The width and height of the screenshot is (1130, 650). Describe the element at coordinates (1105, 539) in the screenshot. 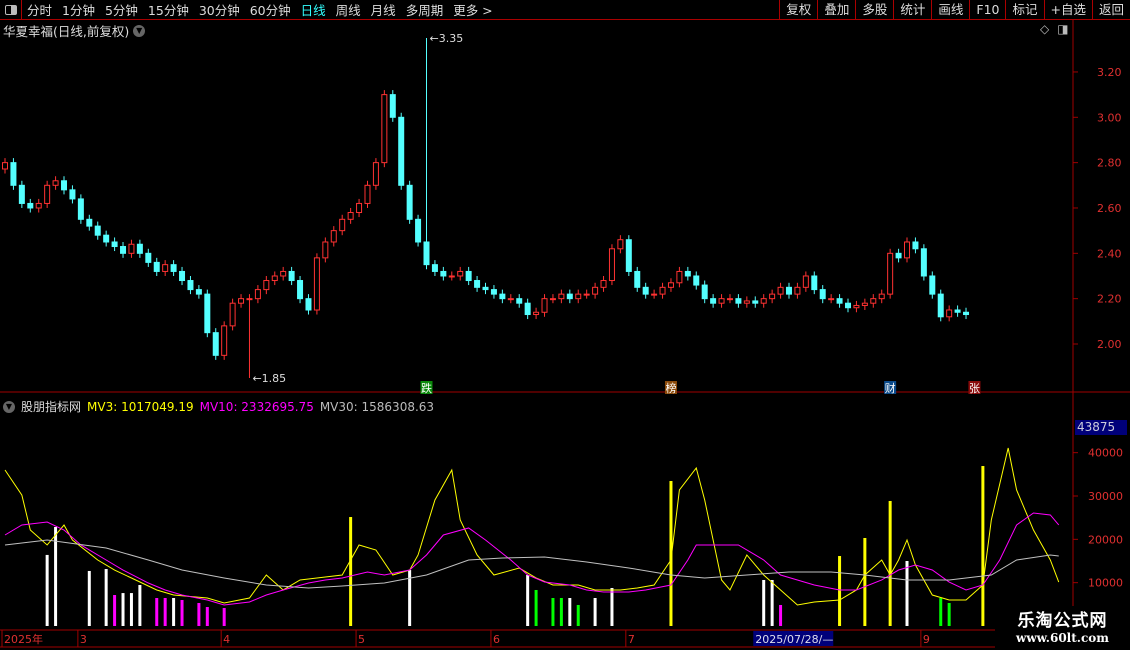

I see `volume-tick-label: 20000` at that location.